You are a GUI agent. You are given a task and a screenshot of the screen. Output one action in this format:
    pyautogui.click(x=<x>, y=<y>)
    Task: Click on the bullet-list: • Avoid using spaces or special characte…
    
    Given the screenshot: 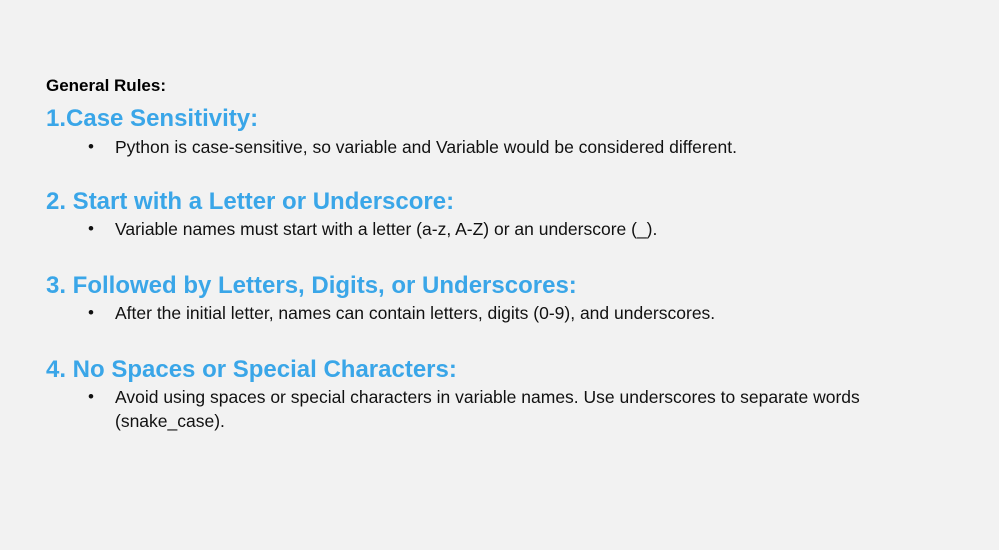 What is the action you would take?
    pyautogui.click(x=496, y=409)
    